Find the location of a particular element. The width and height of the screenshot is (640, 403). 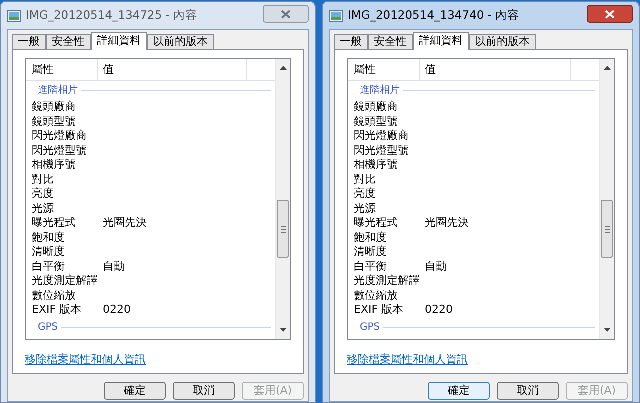

close-button is located at coordinates (610, 14).